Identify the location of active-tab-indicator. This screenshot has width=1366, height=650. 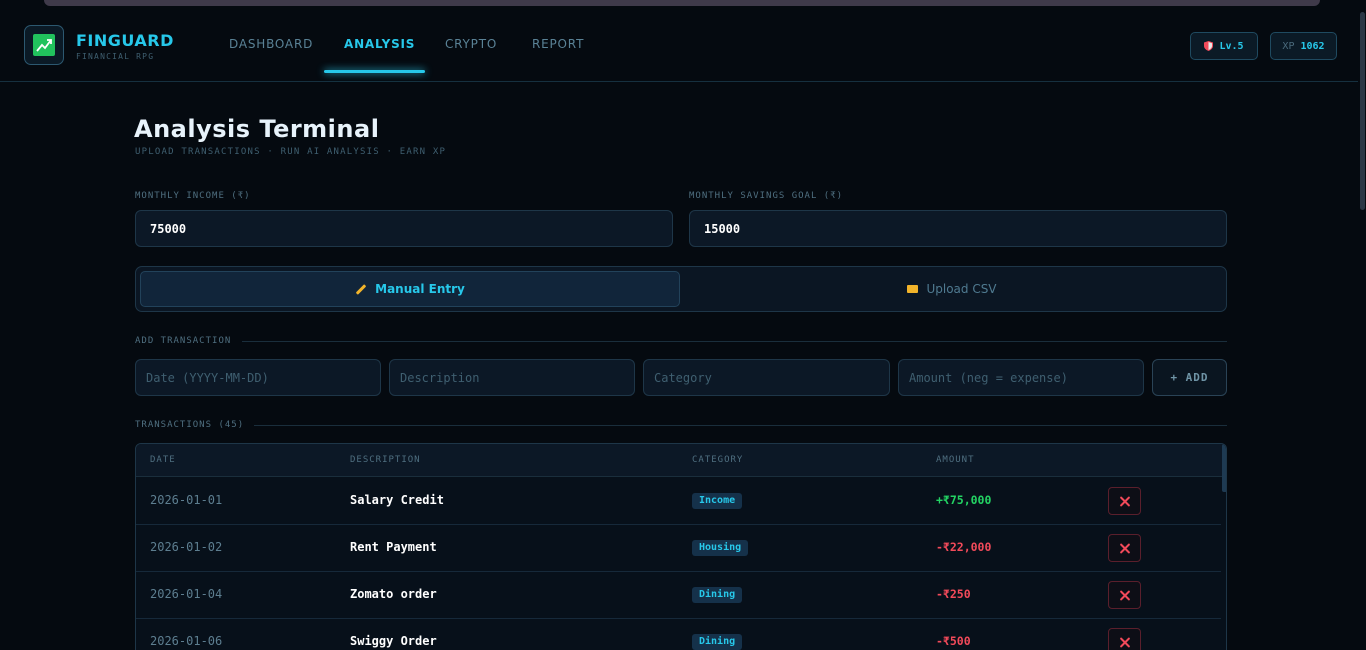
(374, 71).